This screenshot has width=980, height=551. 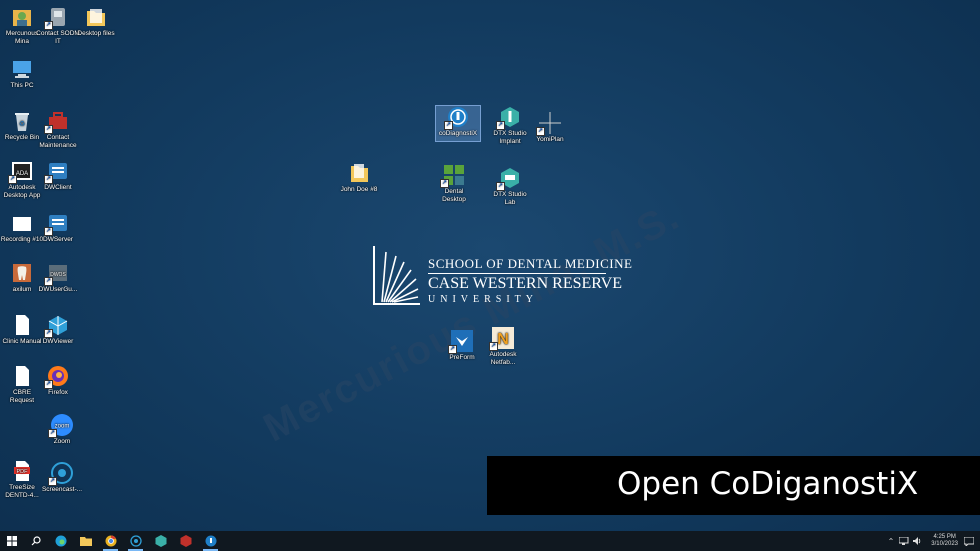 I want to click on desktop-icon-dental-desktop: ↗ Dental Desktop, so click(x=454, y=183).